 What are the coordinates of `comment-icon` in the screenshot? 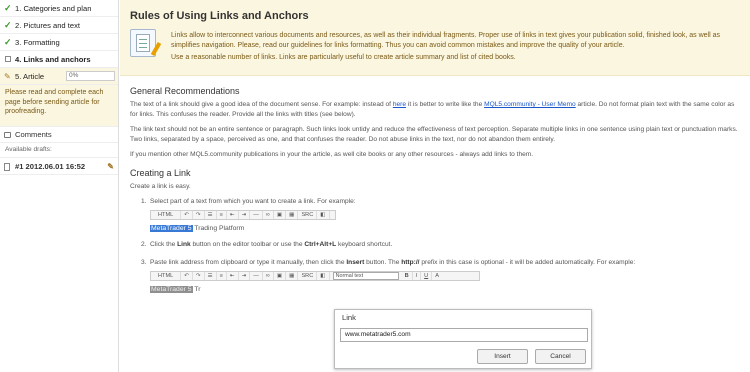 It's located at (7, 135).